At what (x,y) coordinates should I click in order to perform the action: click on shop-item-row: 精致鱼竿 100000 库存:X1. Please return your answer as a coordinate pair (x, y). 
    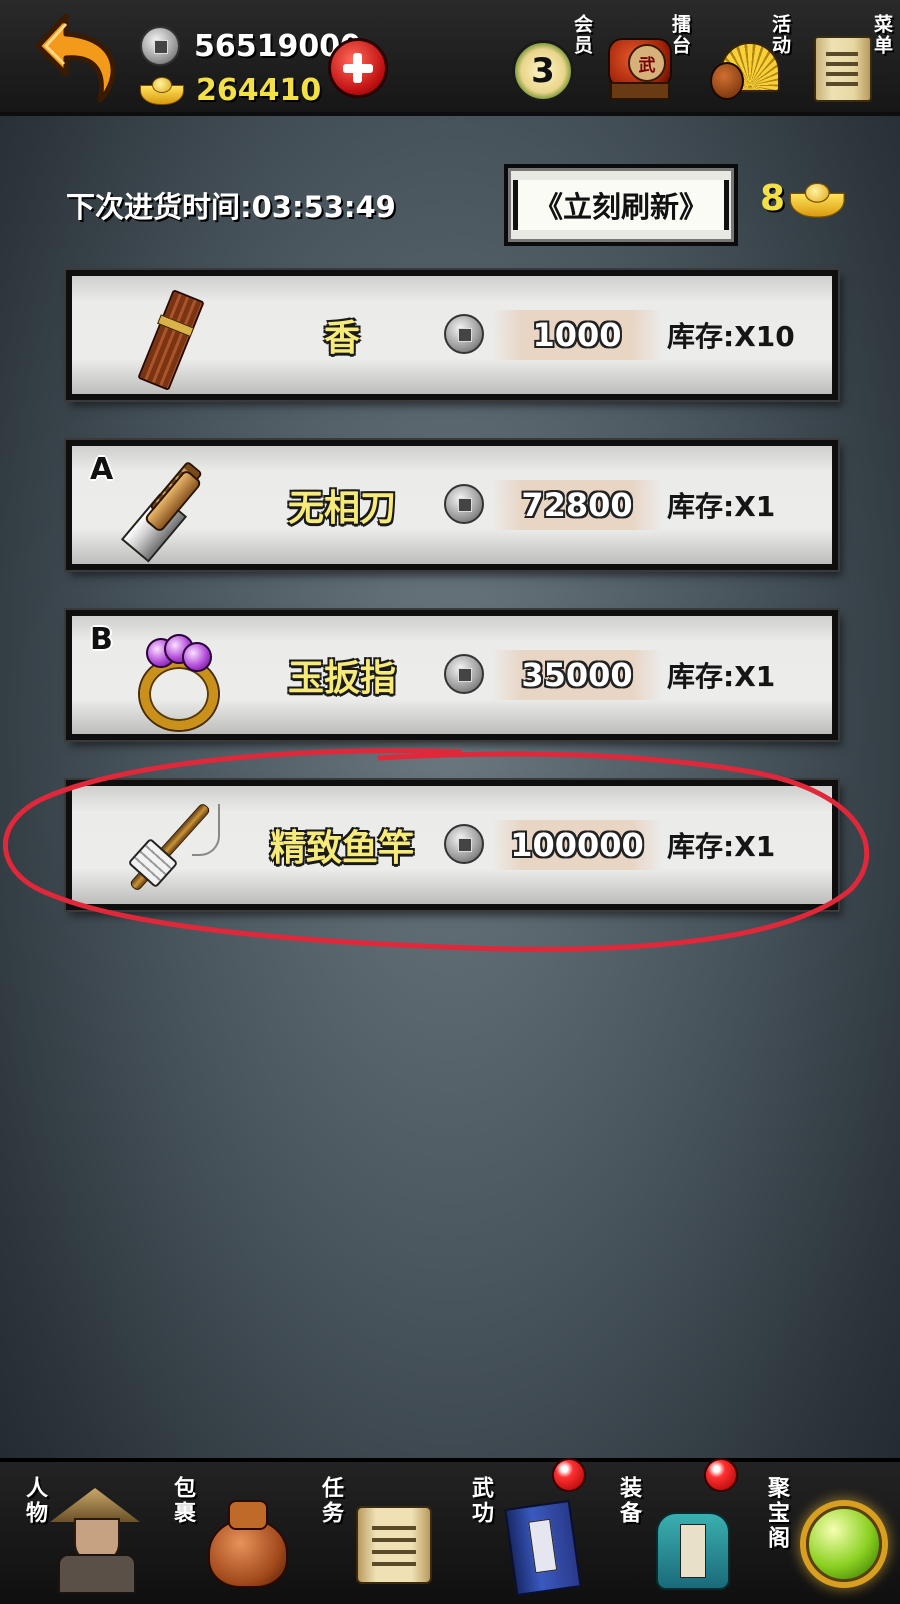
    Looking at the image, I should click on (452, 845).